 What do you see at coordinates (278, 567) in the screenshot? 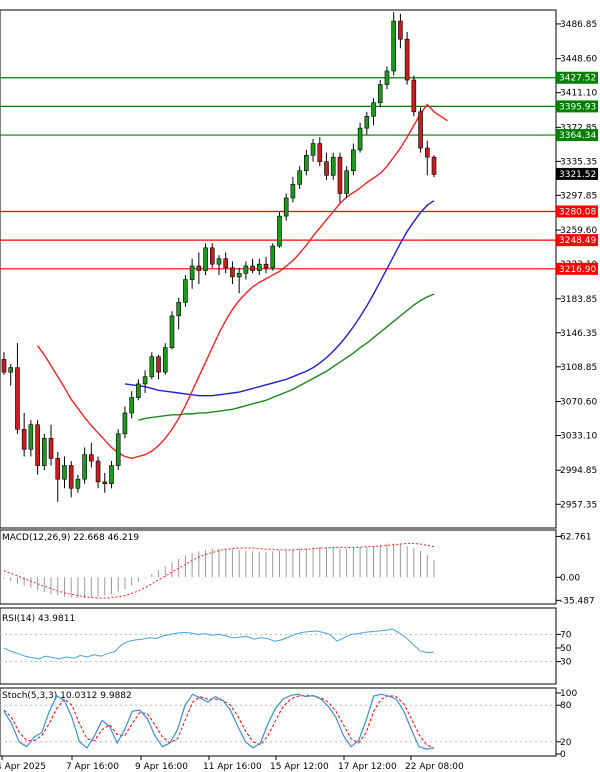
I see `macd-panel: MACD(12,26,9) 22.668 46.219` at bounding box center [278, 567].